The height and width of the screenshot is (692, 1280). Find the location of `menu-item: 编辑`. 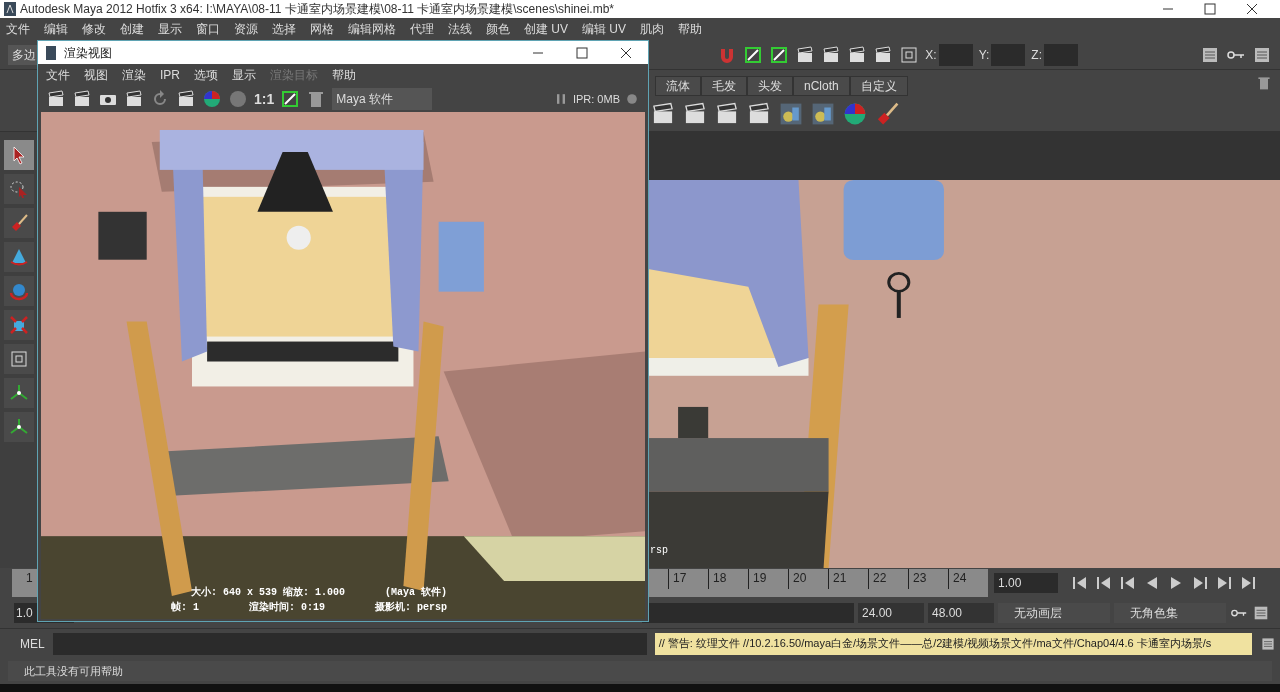

menu-item: 编辑 is located at coordinates (56, 29).